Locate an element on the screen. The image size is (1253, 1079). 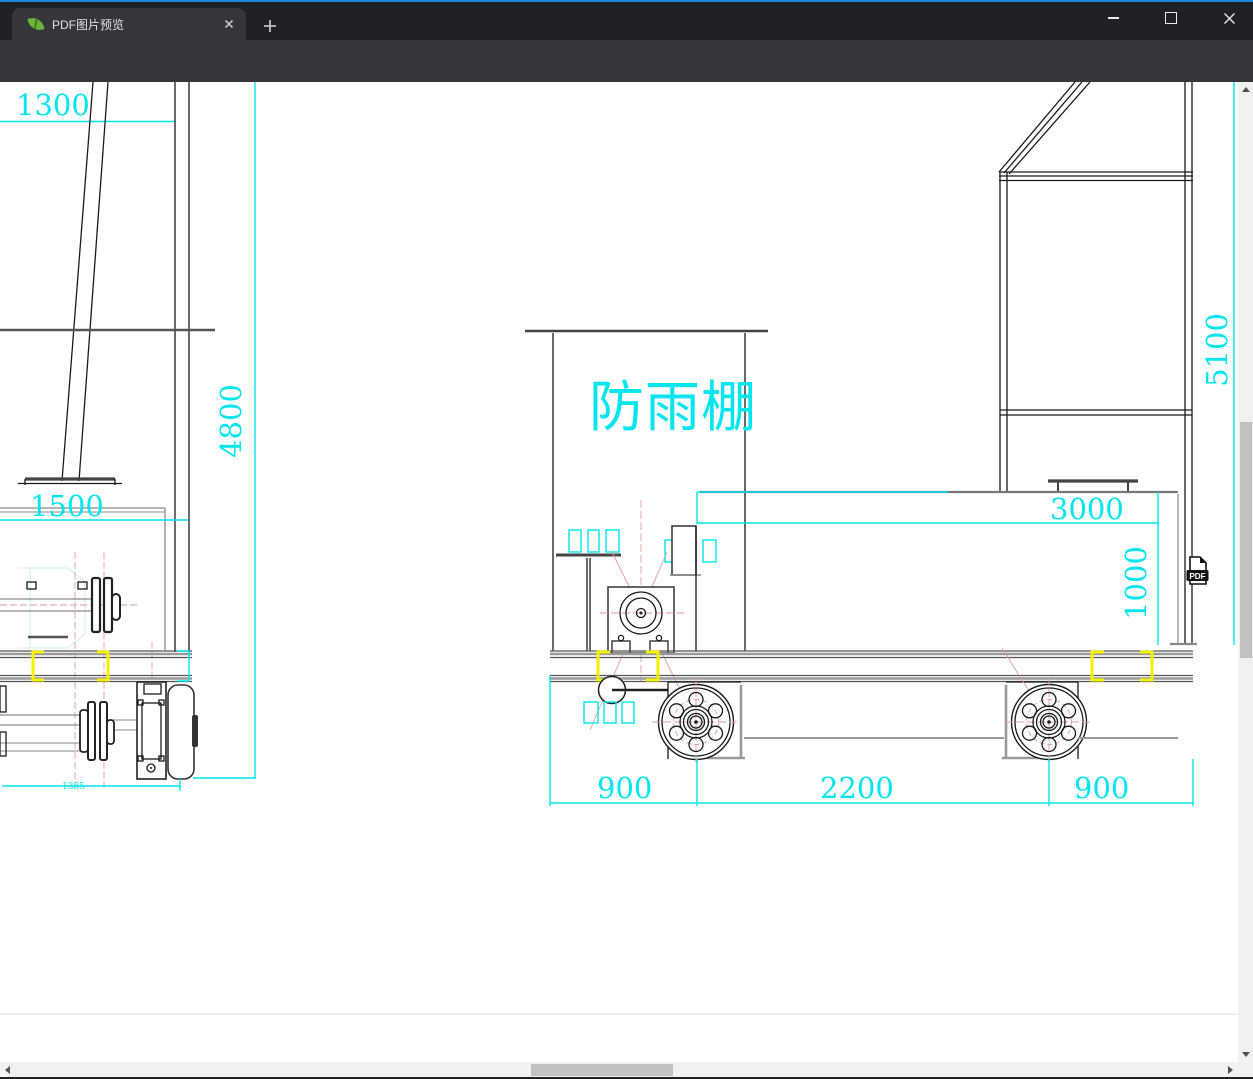
tab-bar: PDF图片预览 is located at coordinates (626, 20).